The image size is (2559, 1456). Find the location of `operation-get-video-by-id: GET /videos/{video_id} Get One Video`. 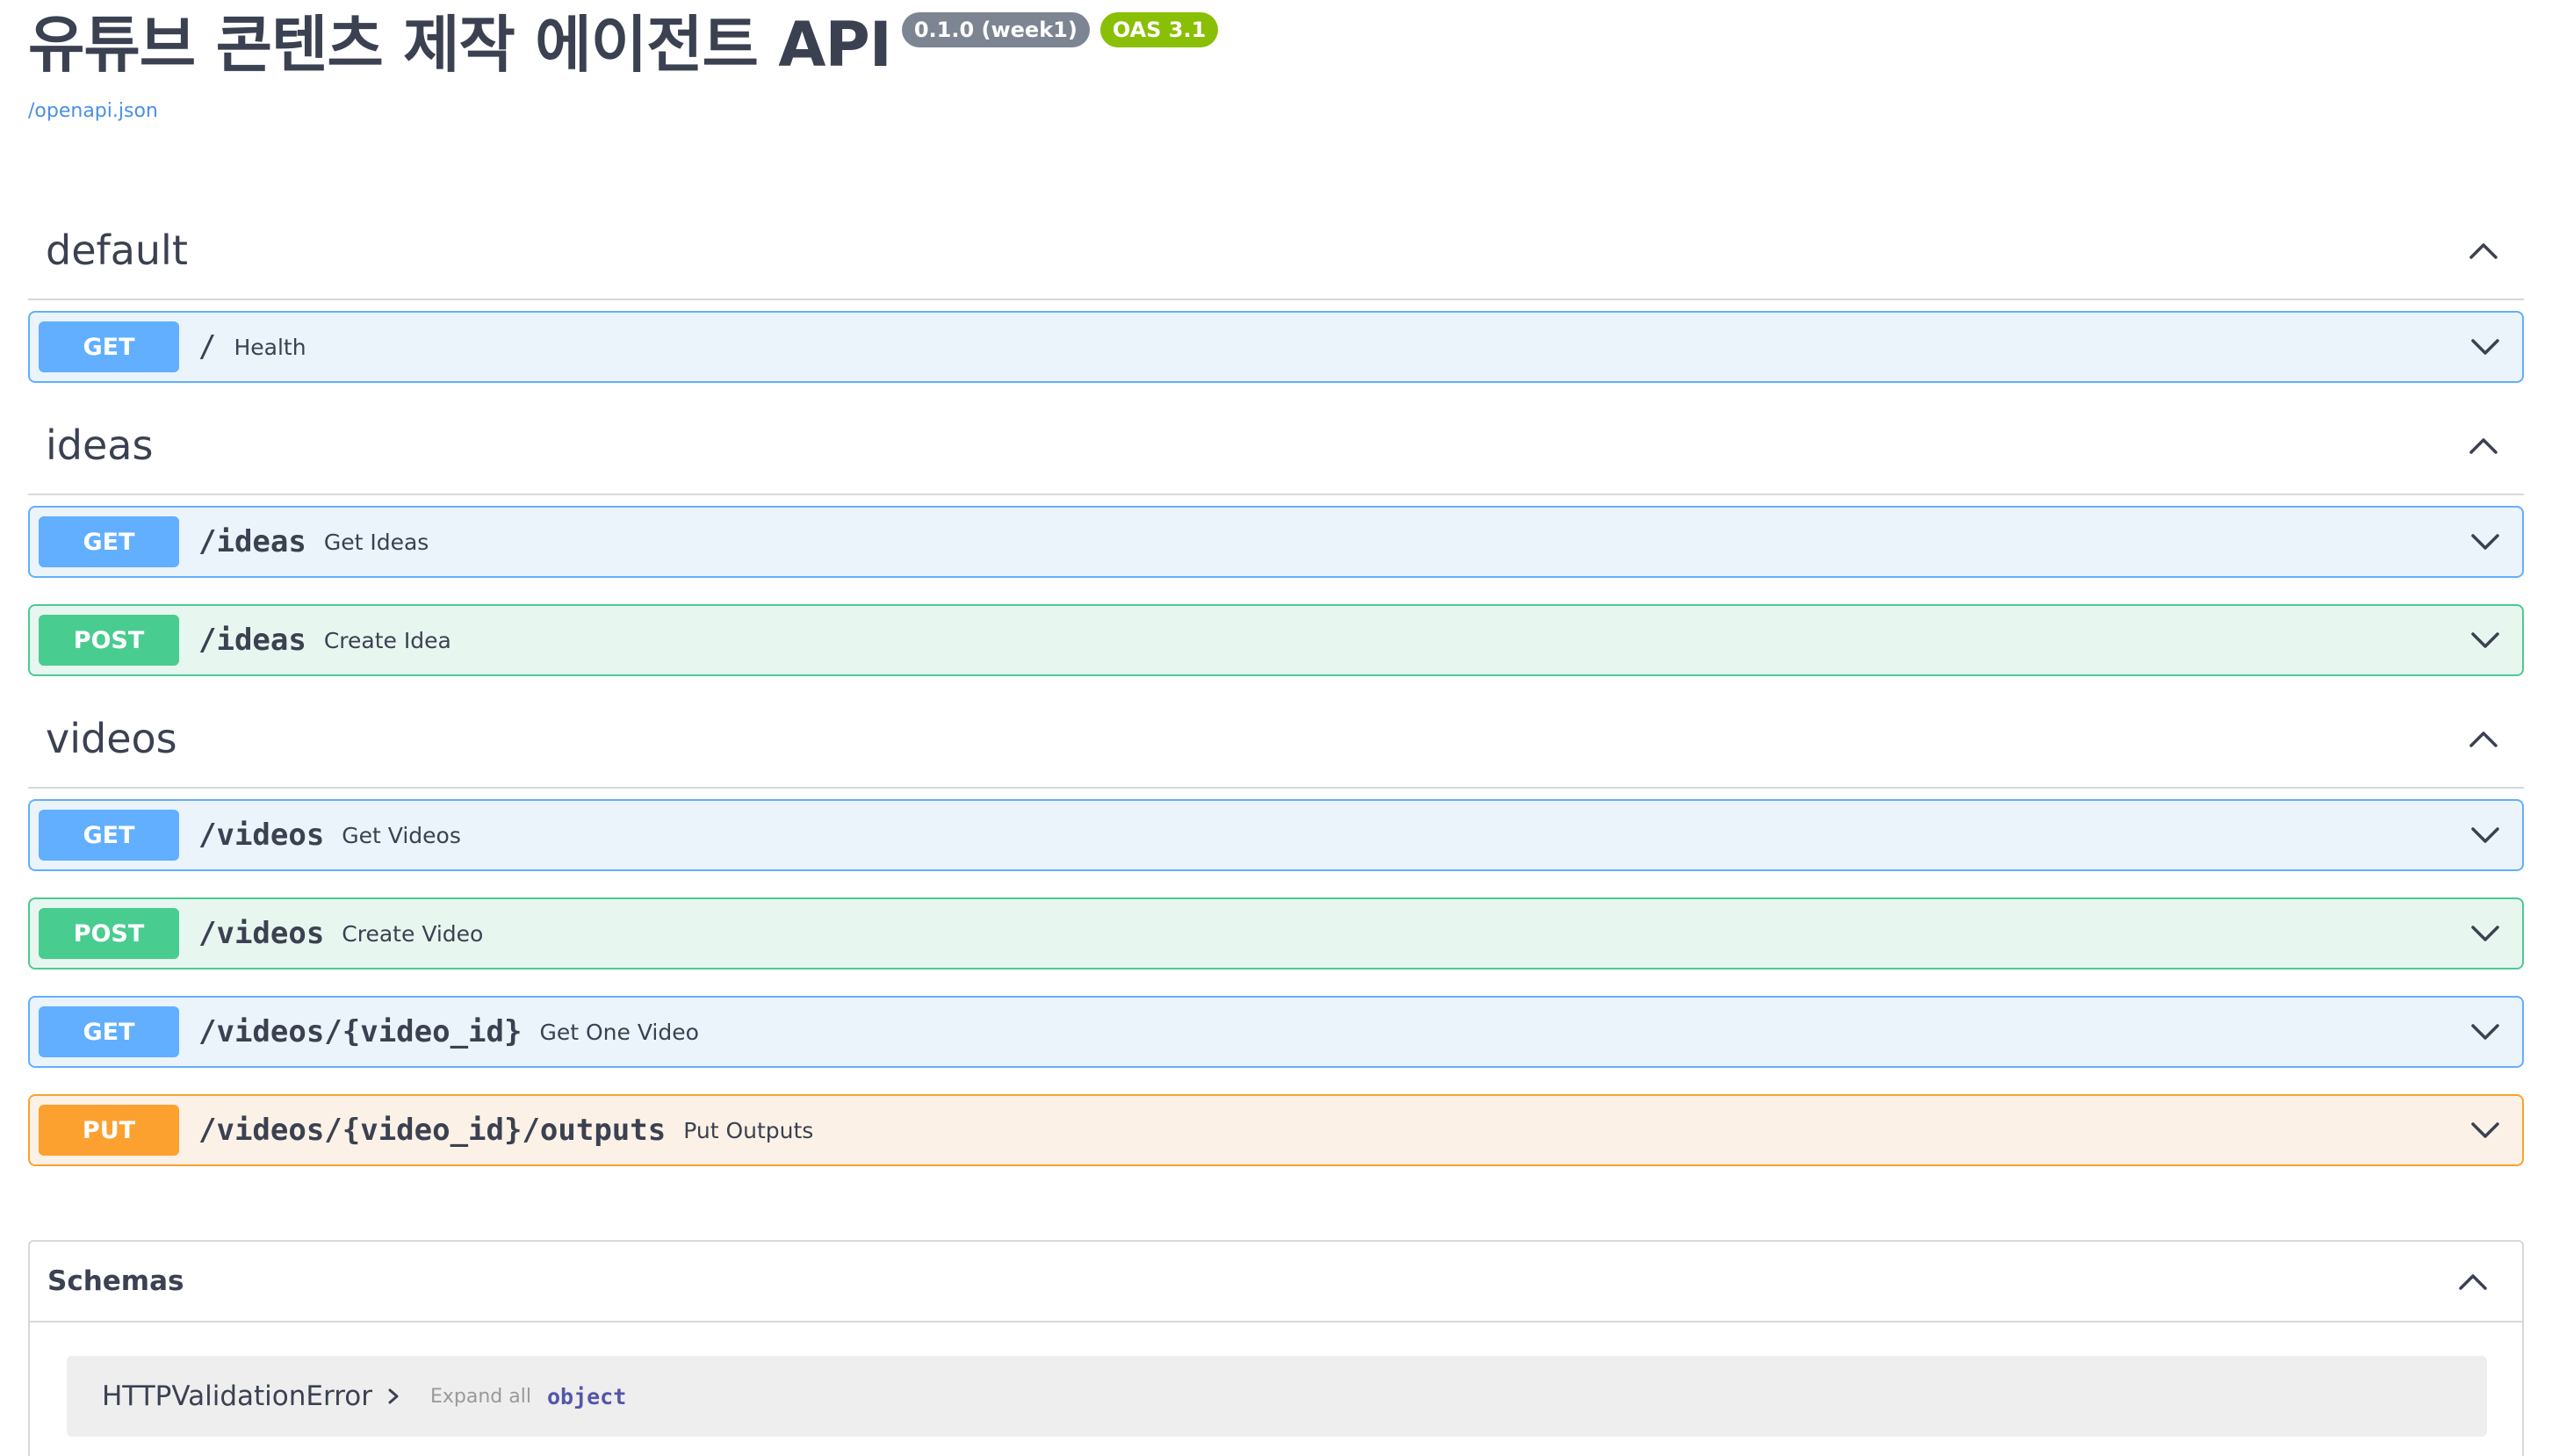

operation-get-video-by-id: GET /videos/{video_id} Get One Video is located at coordinates (1276, 1032).